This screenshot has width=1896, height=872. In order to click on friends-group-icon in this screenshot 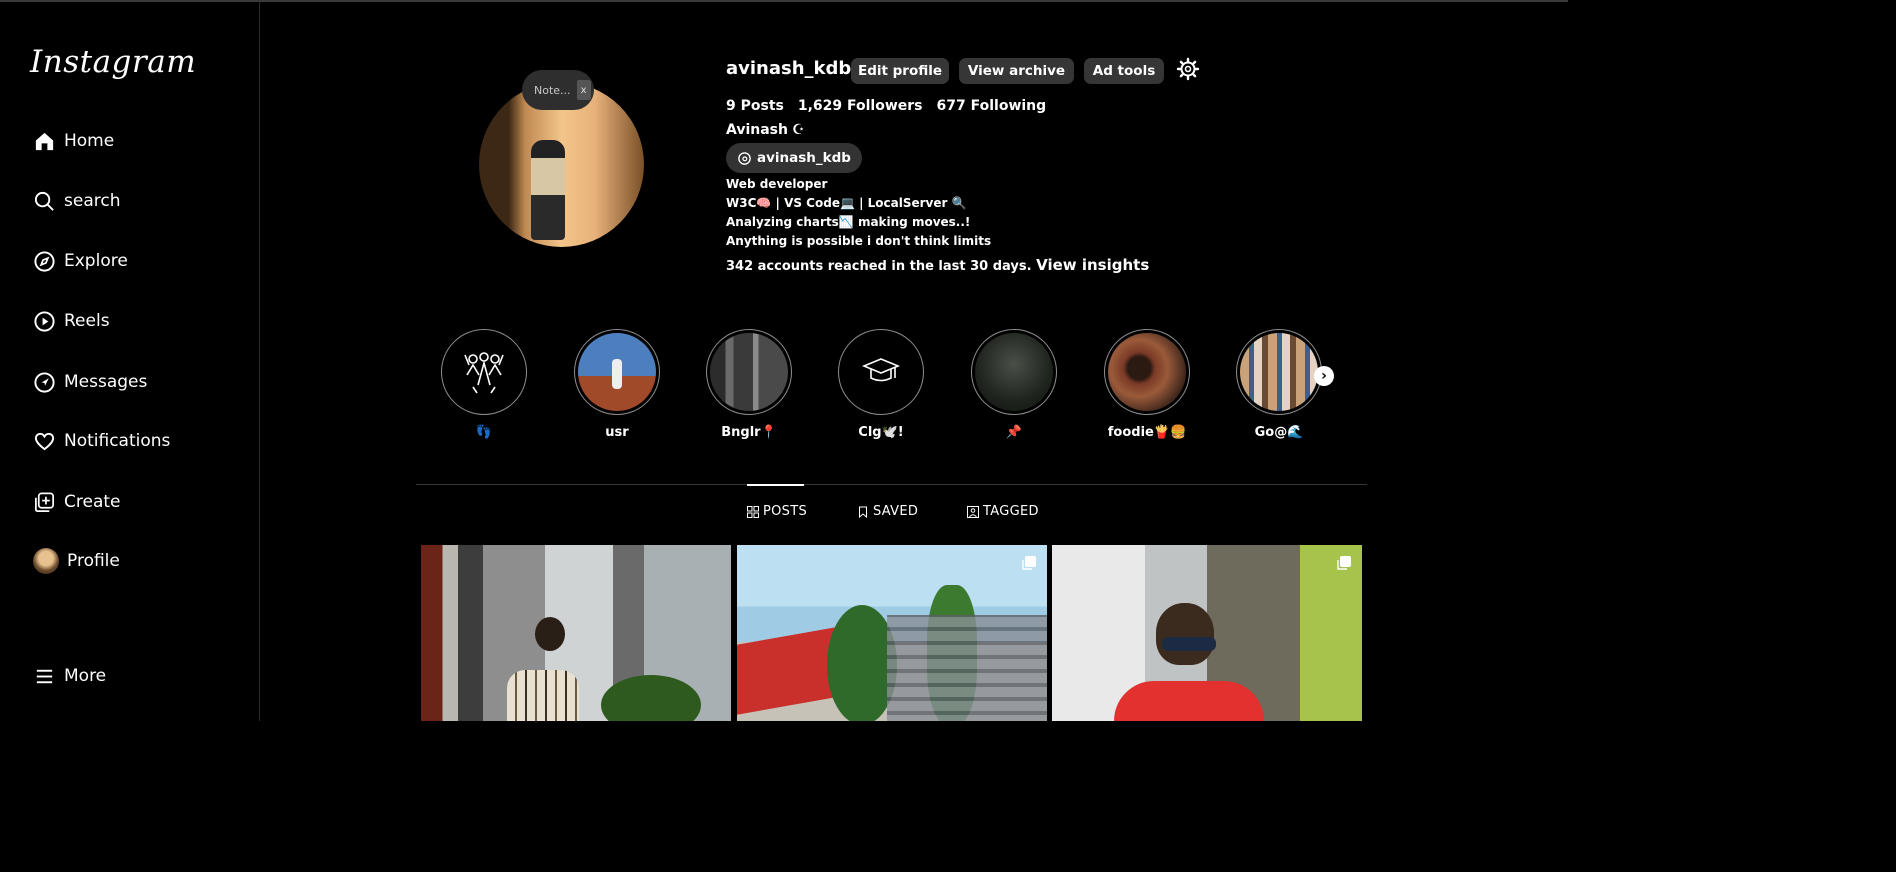, I will do `click(484, 373)`.